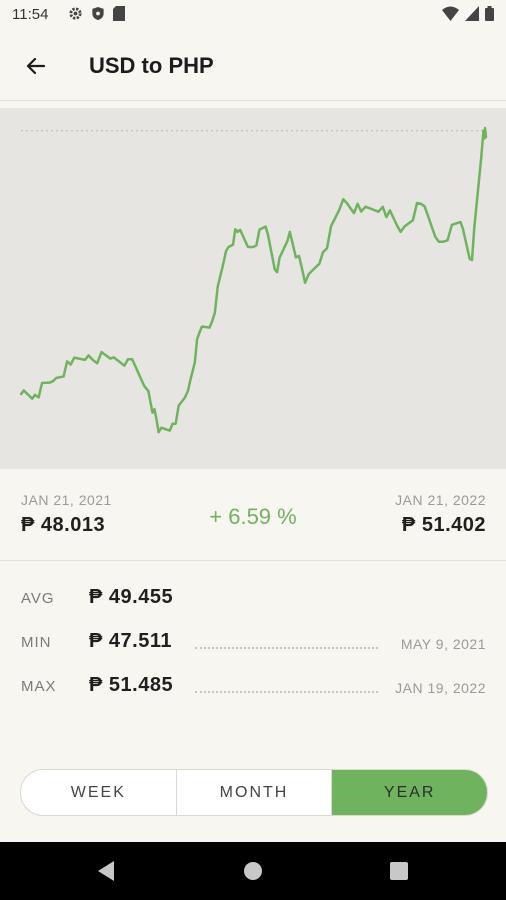 The width and height of the screenshot is (506, 900). What do you see at coordinates (450, 16) in the screenshot?
I see `wifi-icon` at bounding box center [450, 16].